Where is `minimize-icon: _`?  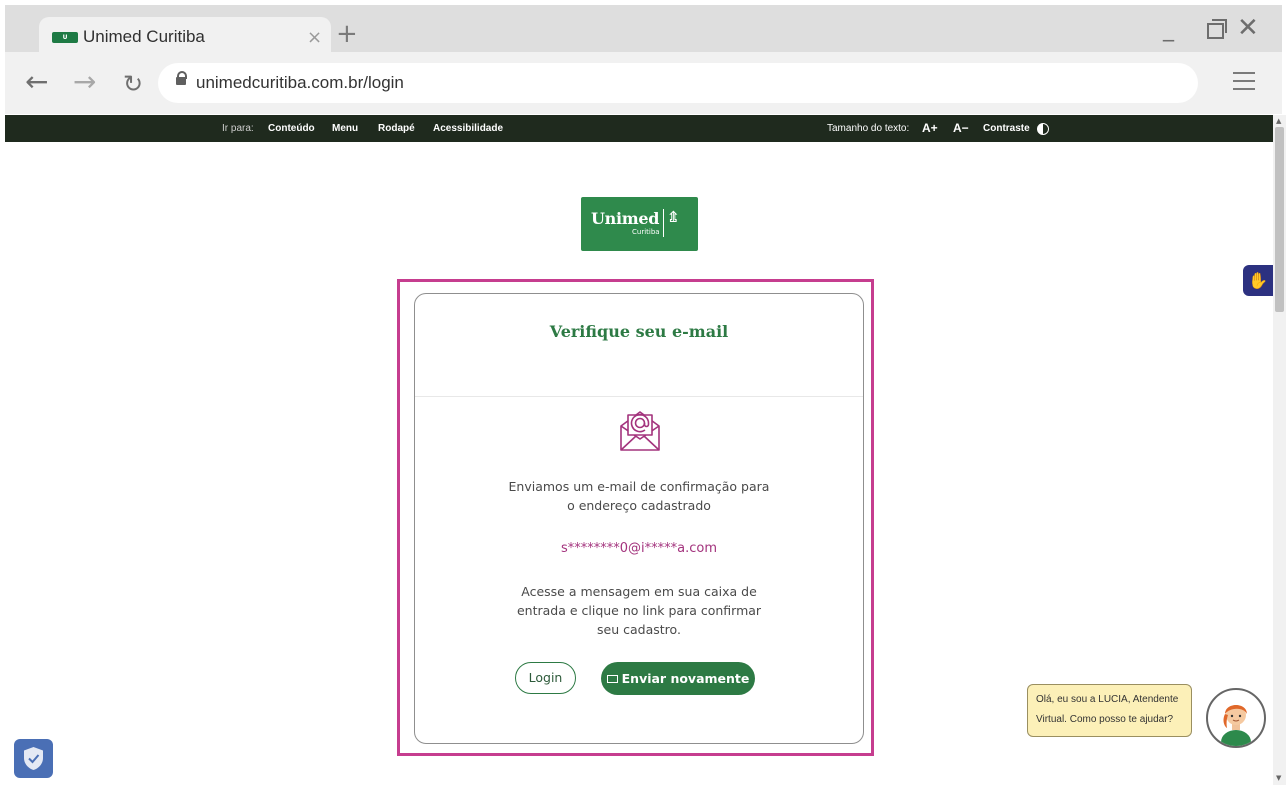
minimize-icon: _ is located at coordinates (1168, 29).